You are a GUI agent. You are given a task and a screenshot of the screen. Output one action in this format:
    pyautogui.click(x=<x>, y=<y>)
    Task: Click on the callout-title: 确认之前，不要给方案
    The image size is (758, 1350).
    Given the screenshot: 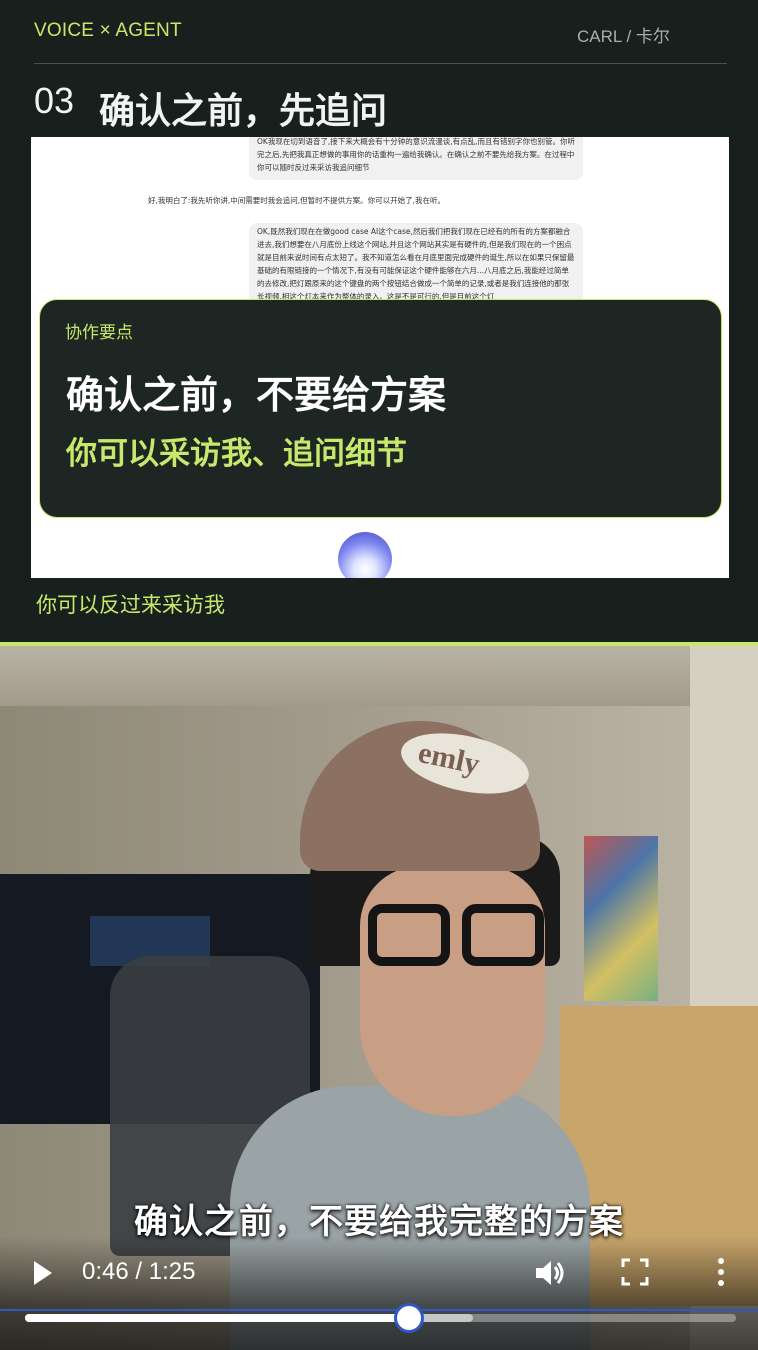 What is the action you would take?
    pyautogui.click(x=256, y=395)
    